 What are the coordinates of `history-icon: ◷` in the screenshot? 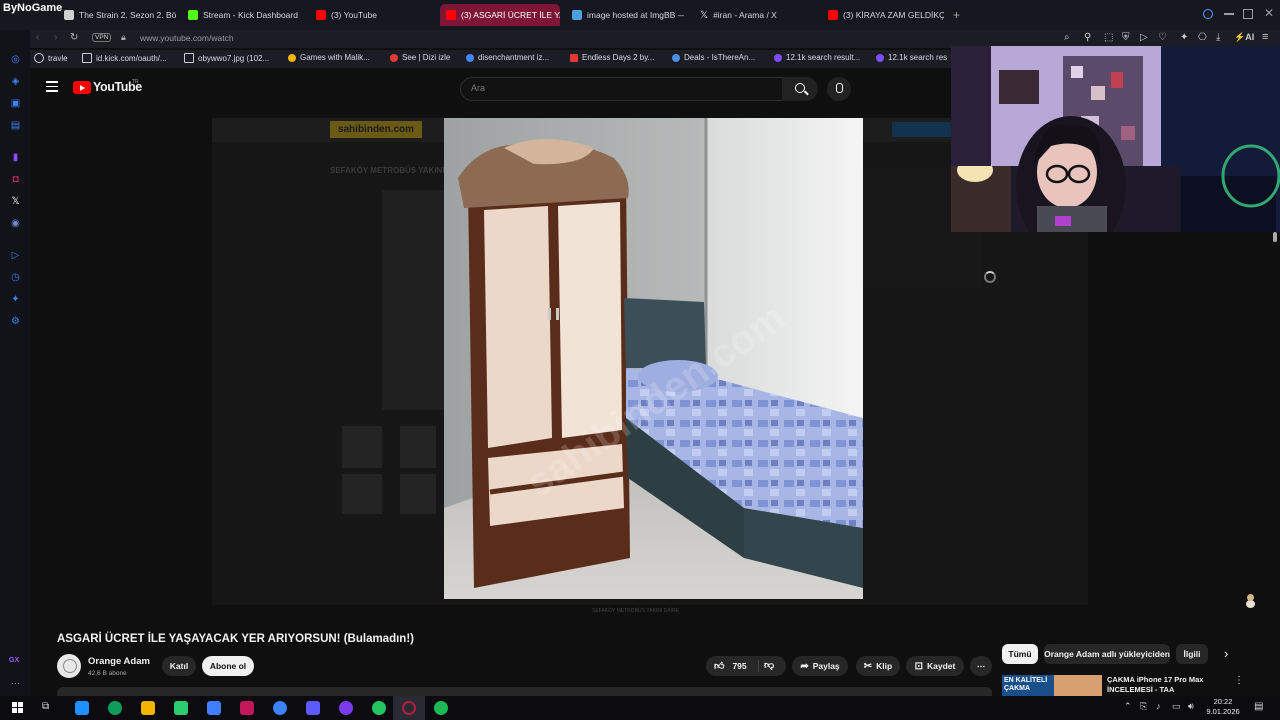 It's located at (15, 277).